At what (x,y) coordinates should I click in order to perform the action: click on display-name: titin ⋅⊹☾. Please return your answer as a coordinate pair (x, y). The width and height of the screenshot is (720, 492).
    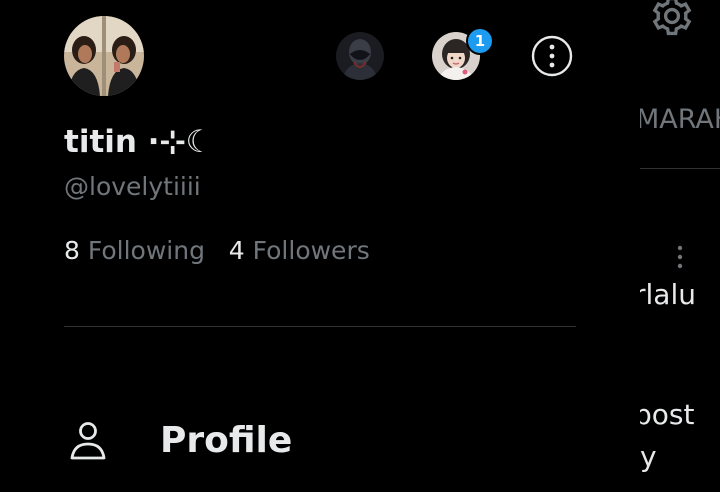
    Looking at the image, I should click on (138, 142).